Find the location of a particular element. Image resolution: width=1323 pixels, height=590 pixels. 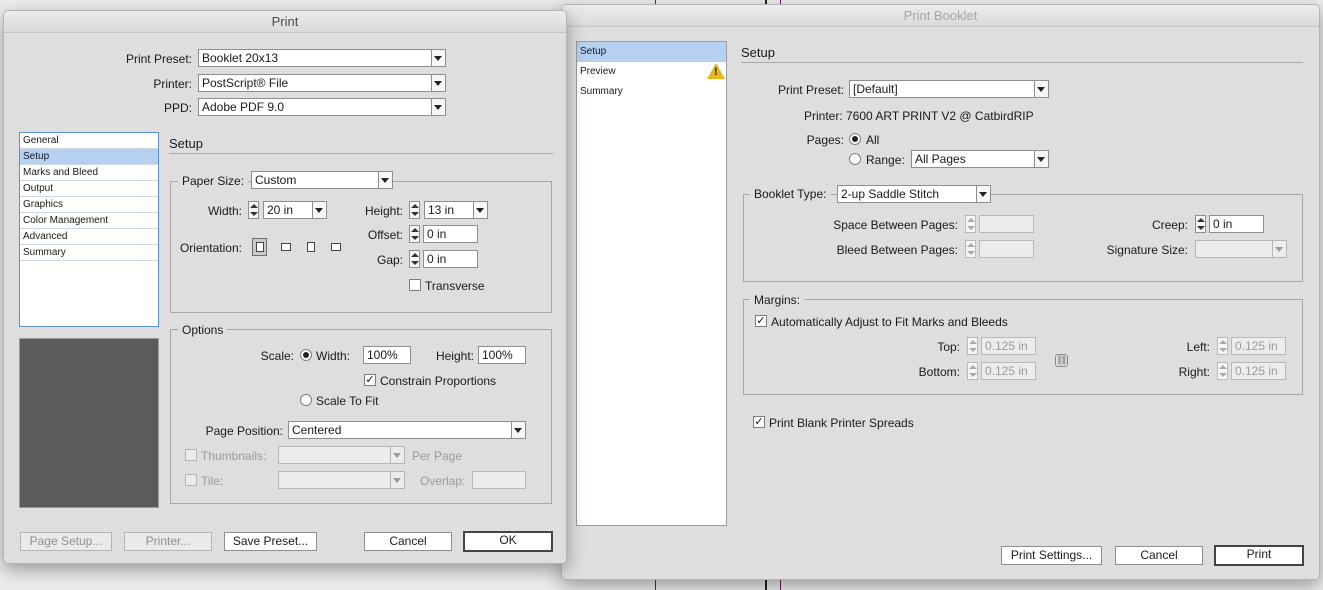

overlap-field is located at coordinates (499, 480).